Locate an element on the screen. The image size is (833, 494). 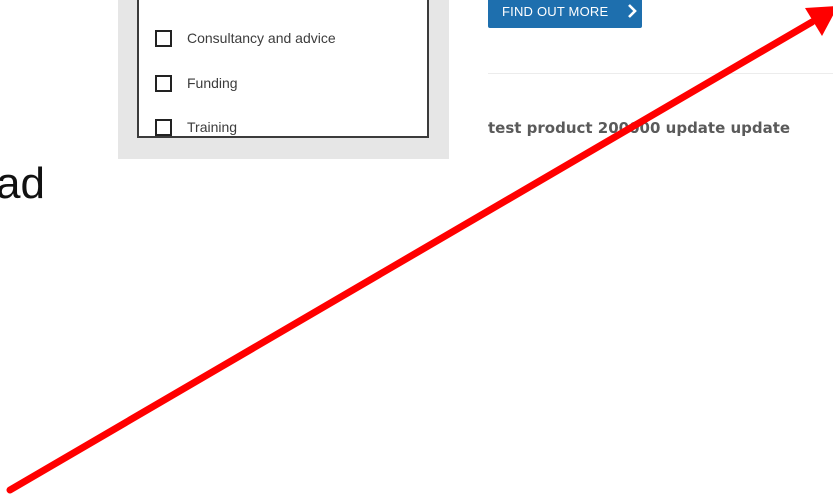
find-out-more-button: FIND OUT MORE is located at coordinates (565, 14).